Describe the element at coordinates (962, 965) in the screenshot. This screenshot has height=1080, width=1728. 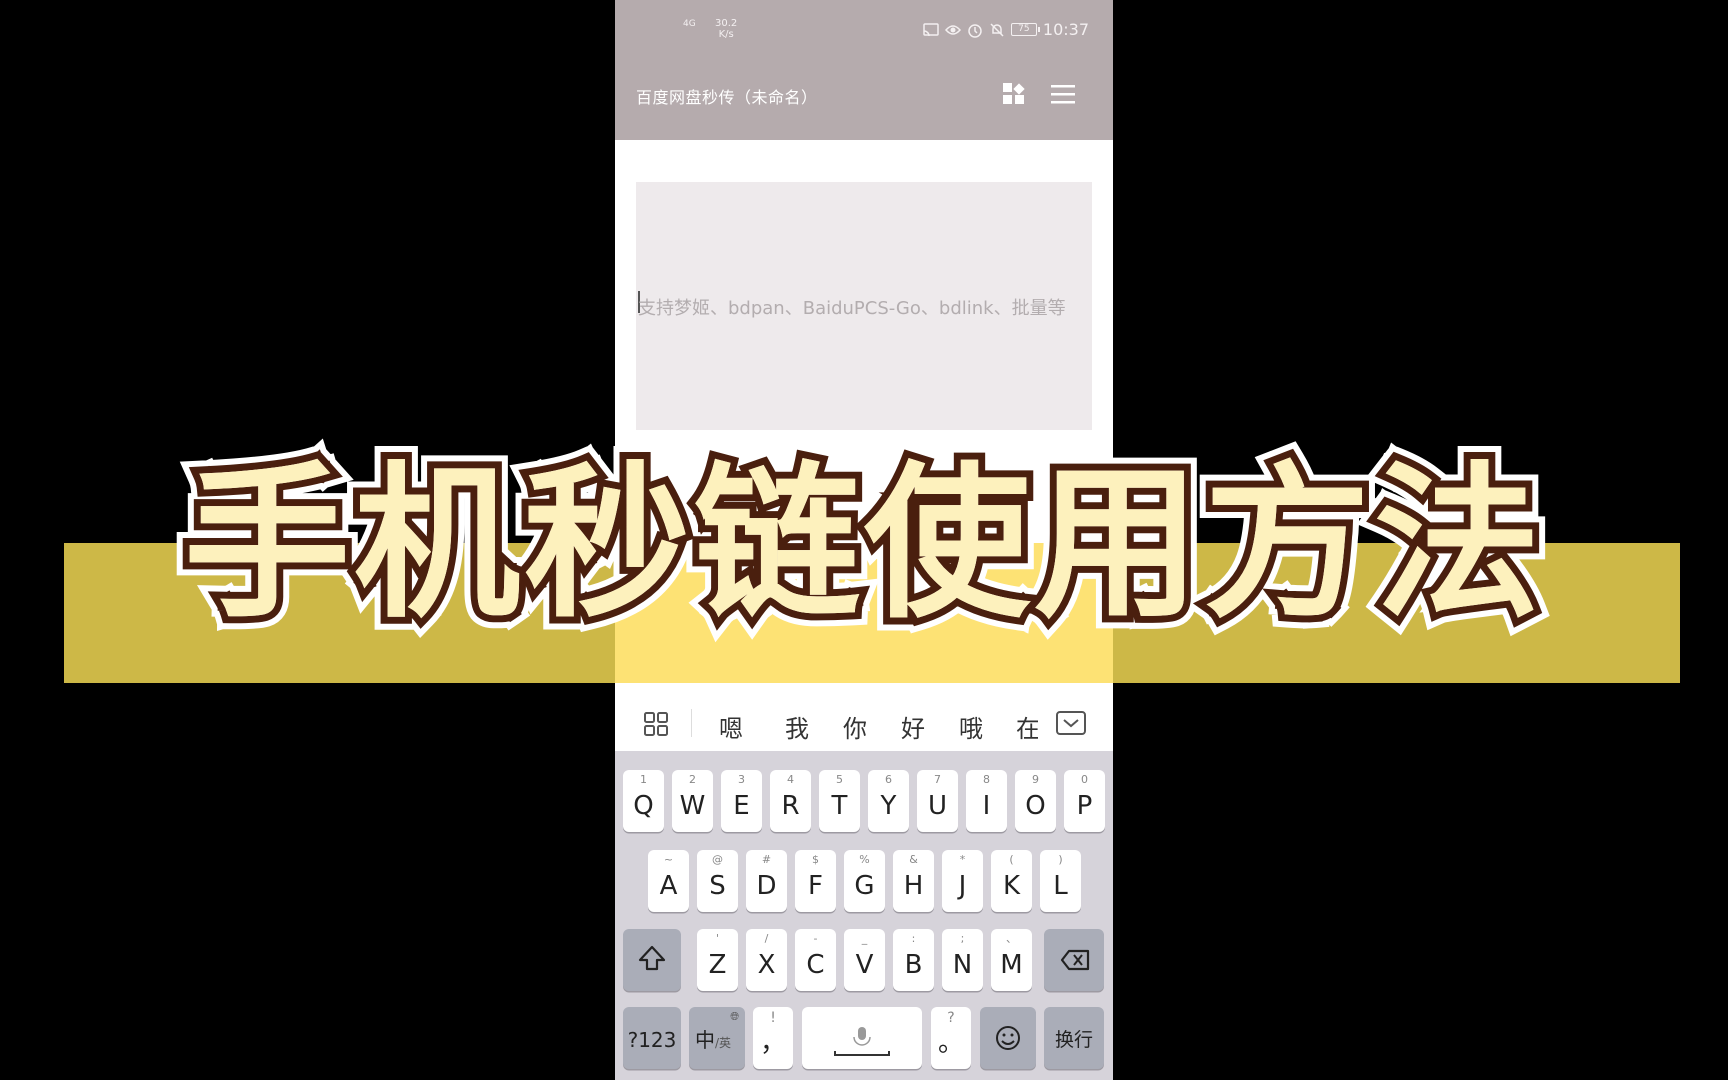
I see `key-label: N` at that location.